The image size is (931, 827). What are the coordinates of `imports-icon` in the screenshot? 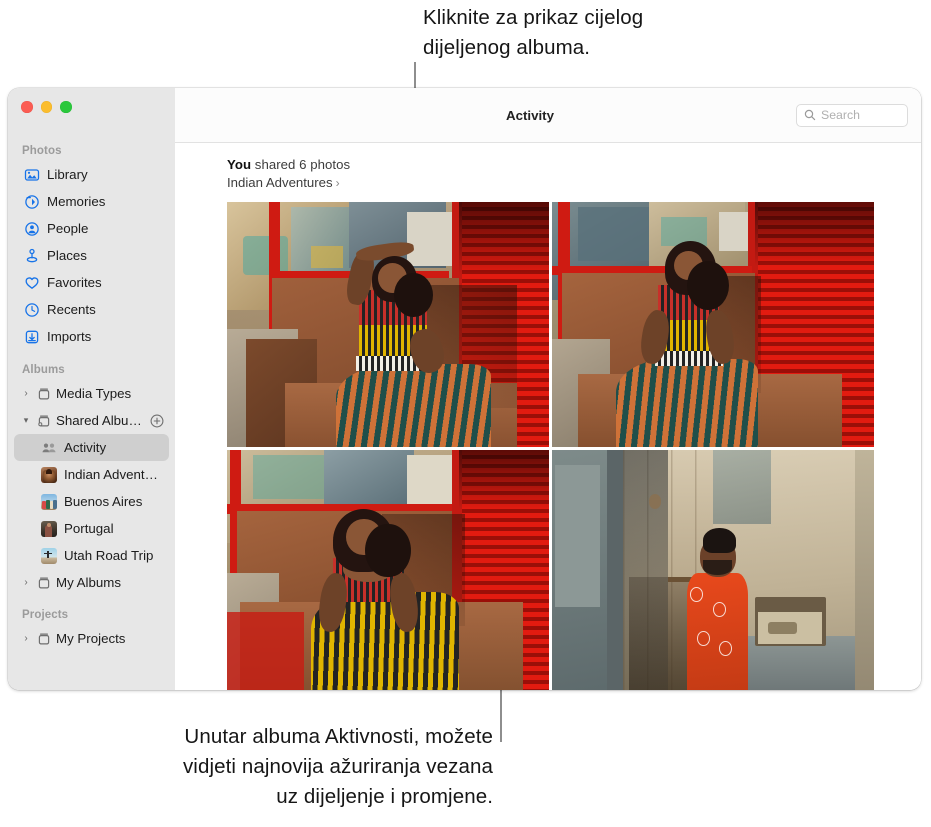 It's located at (32, 337).